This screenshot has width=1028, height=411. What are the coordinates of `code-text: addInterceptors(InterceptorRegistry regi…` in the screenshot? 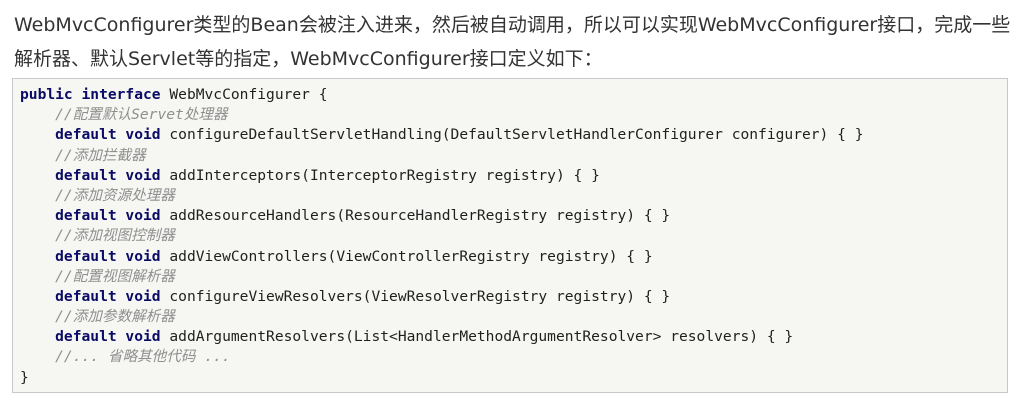 It's located at (380, 175).